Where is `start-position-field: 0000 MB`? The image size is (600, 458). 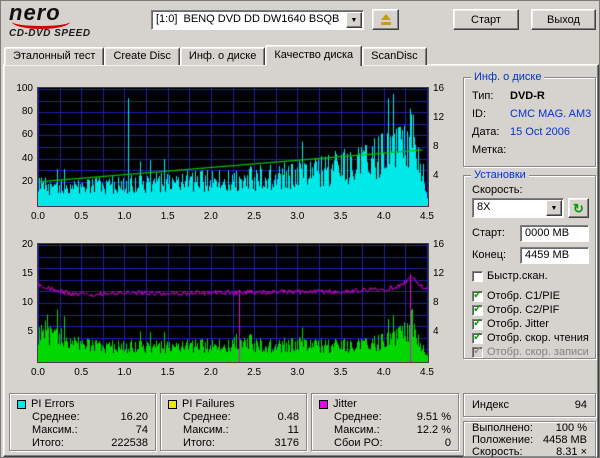 start-position-field: 0000 MB is located at coordinates (554, 233).